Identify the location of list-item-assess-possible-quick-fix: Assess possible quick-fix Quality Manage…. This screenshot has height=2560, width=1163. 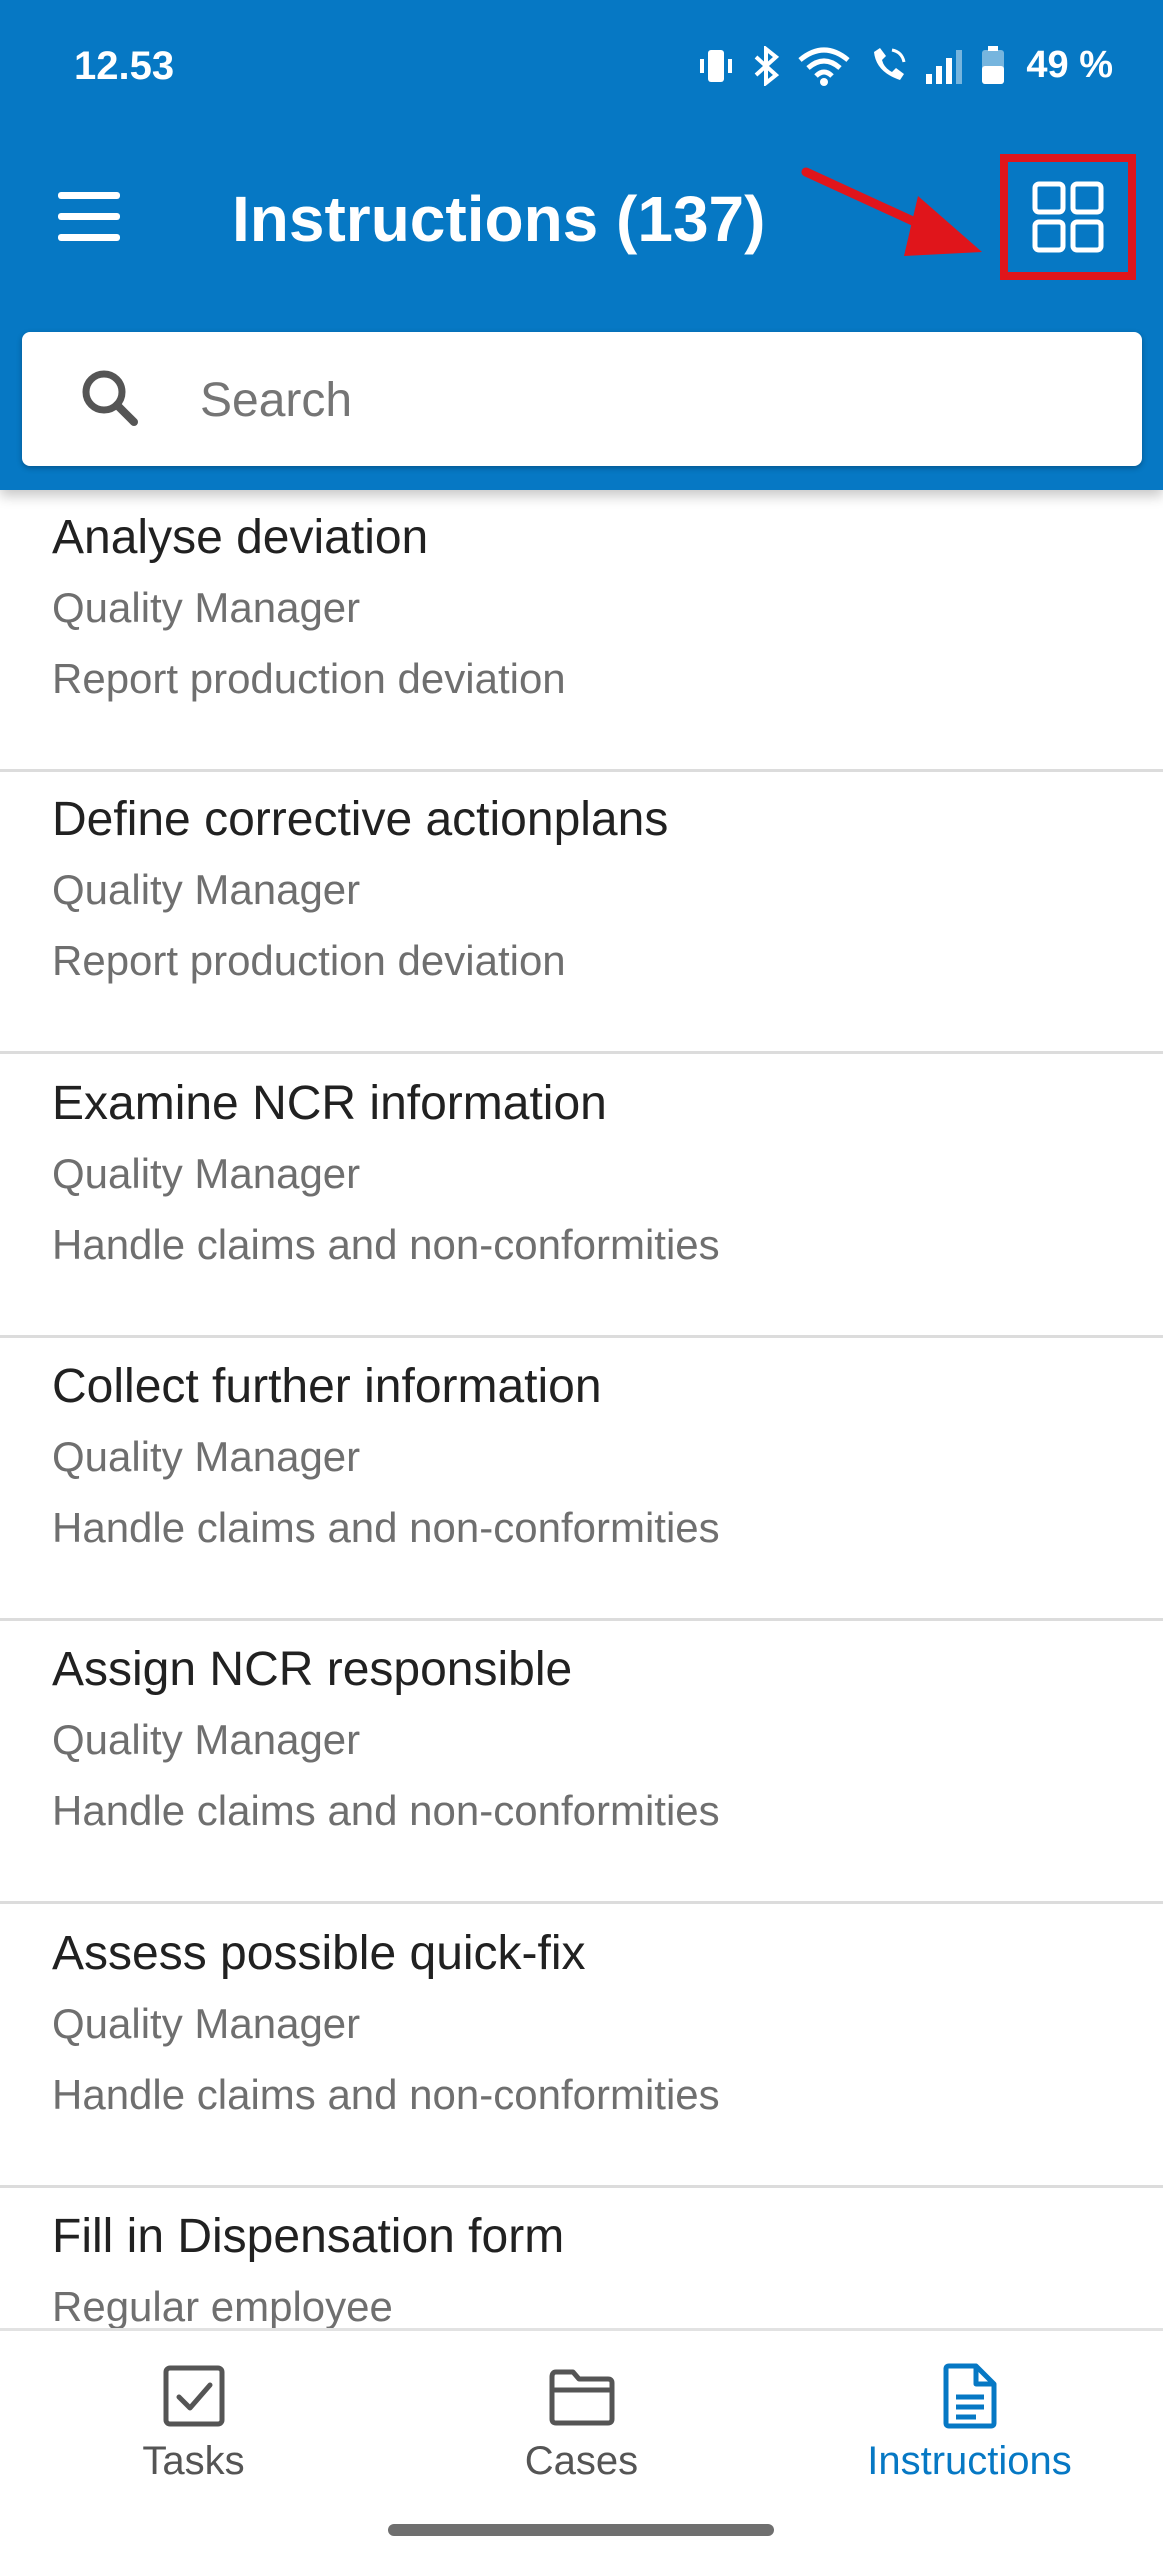
(581, 2047).